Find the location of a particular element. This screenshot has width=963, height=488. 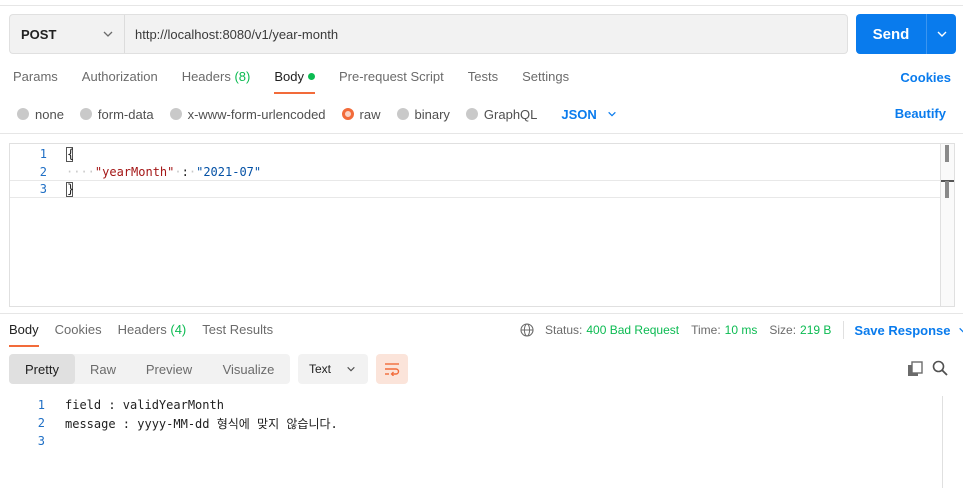

save-response-button: Save Response is located at coordinates (908, 330).